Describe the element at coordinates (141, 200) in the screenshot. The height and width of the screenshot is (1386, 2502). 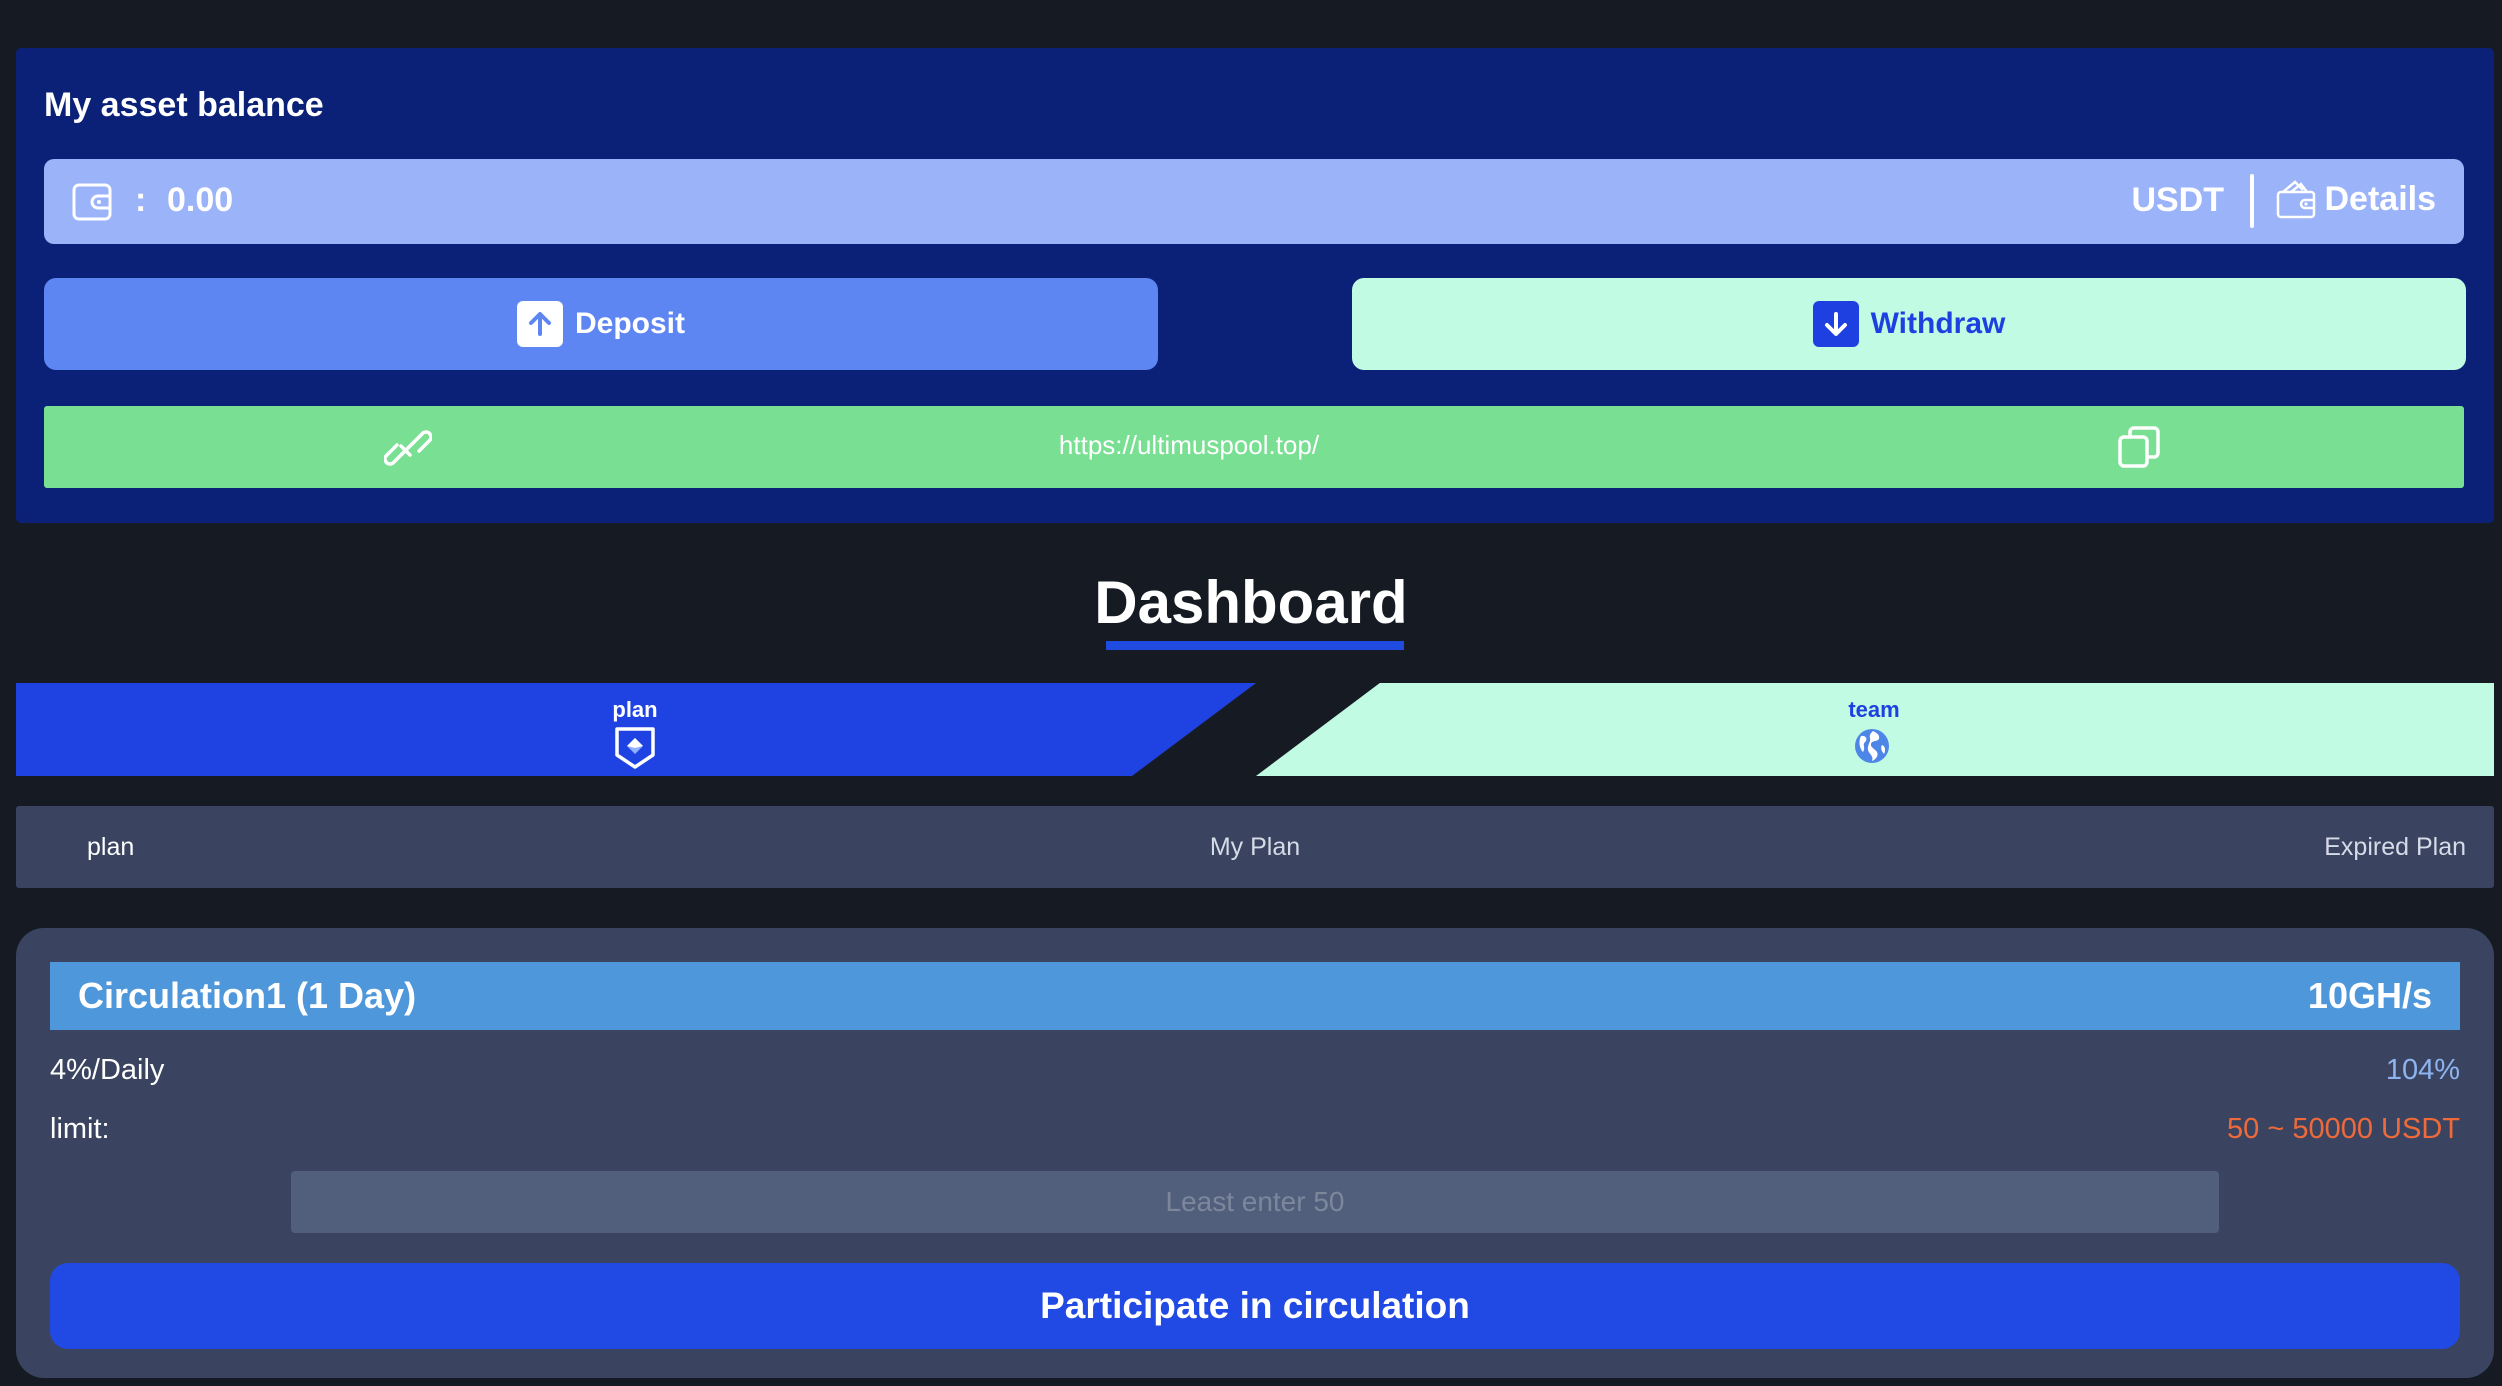
I see `balance-colon: :` at that location.